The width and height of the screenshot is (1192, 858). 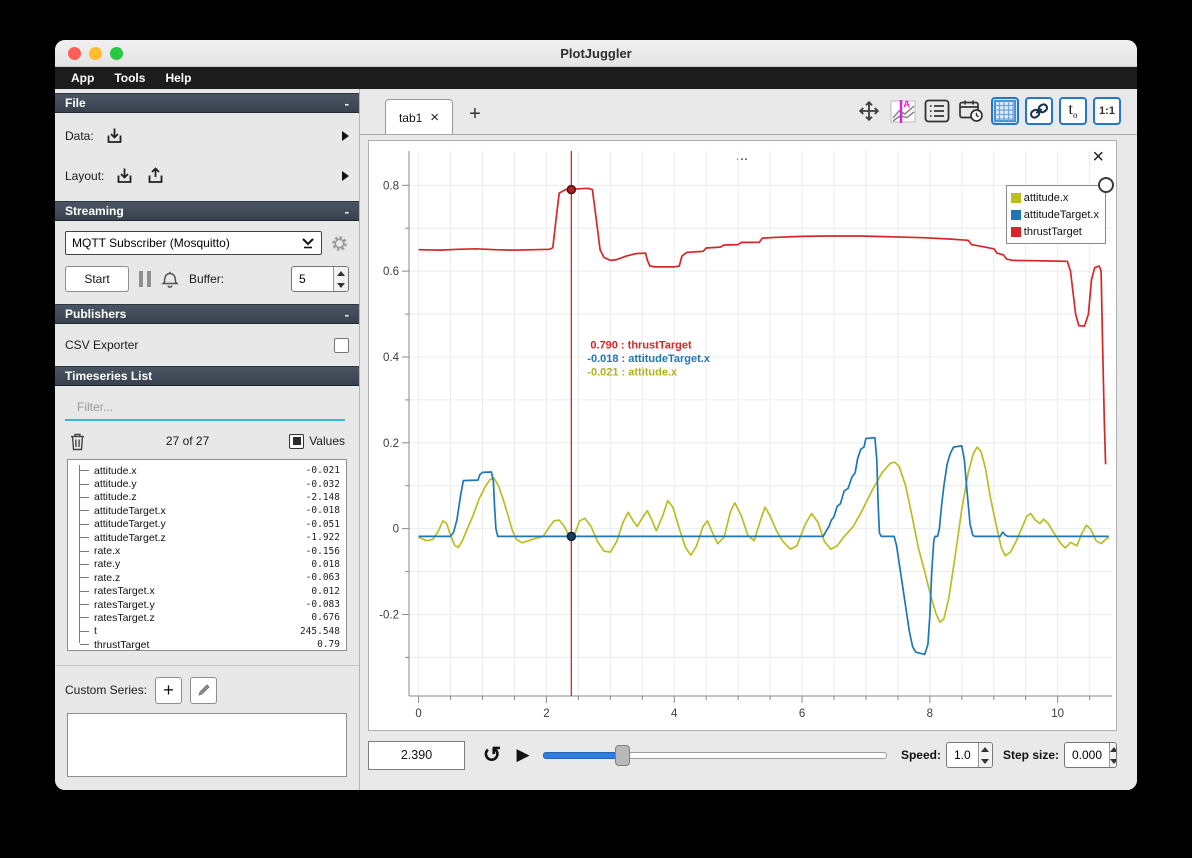 I want to click on svg-text: A, so click(x=907, y=104).